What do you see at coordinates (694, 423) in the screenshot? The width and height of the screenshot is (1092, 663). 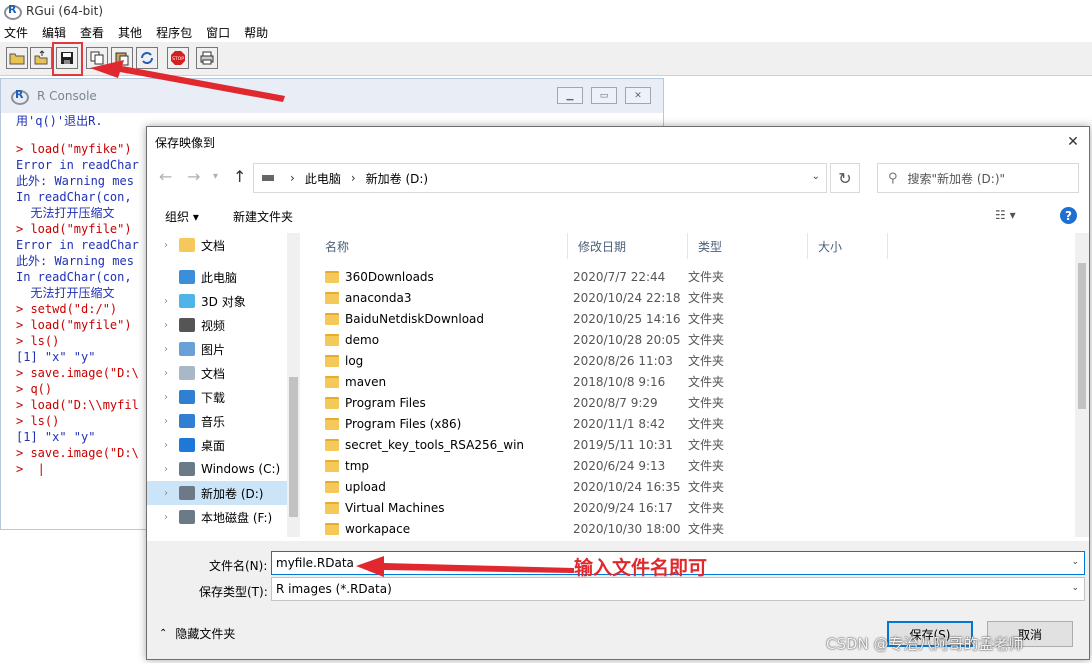 I see `file-row: Program Files (x86) 2020/11/1 8:42 文件夹` at bounding box center [694, 423].